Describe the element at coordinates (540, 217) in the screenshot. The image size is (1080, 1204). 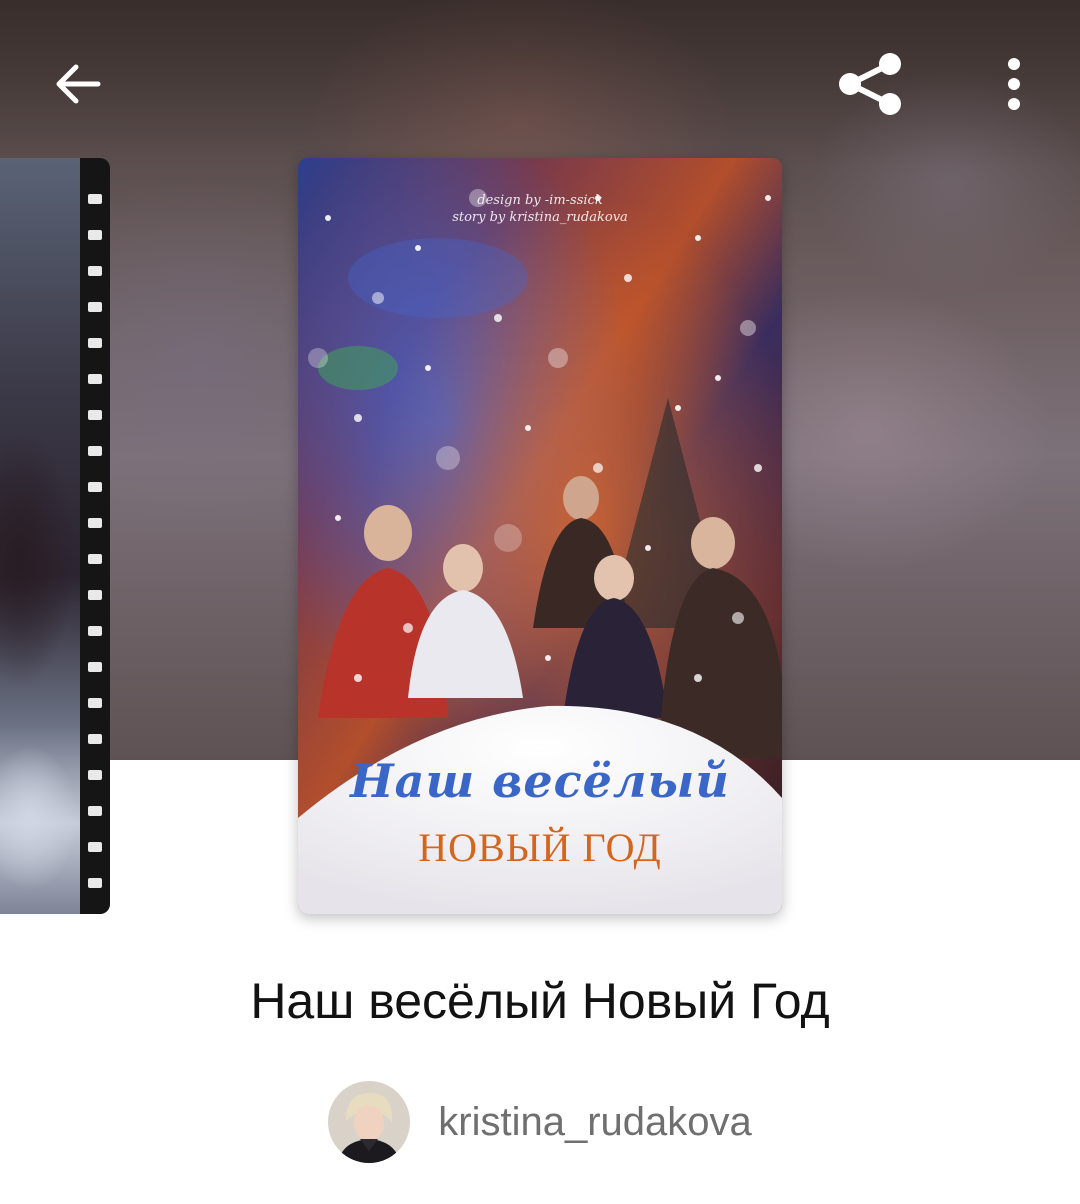
I see `cover-credit-story: story by kristina_rudakova` at that location.